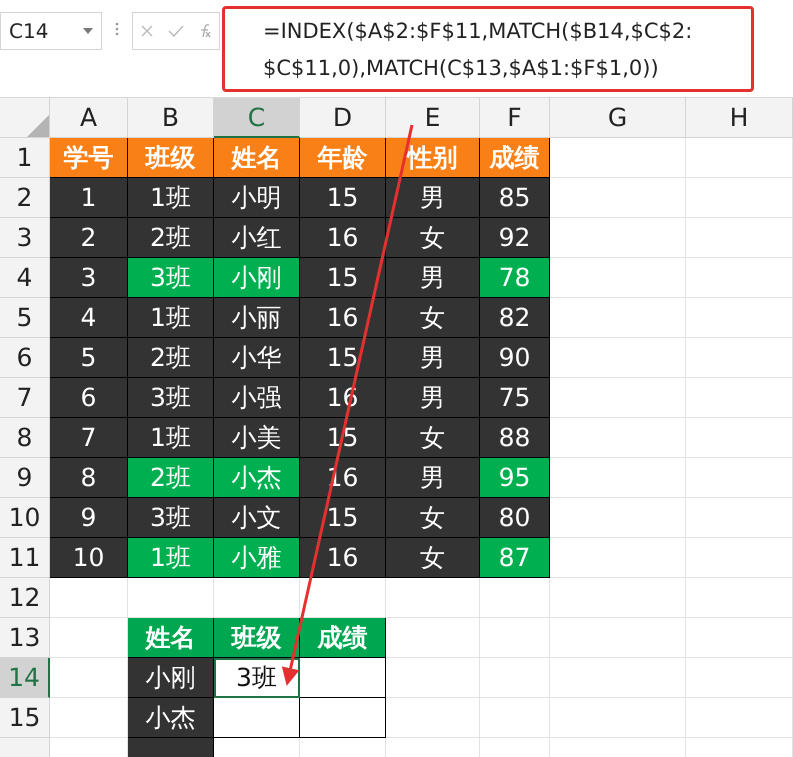 The width and height of the screenshot is (793, 757). I want to click on column-header: F, so click(515, 118).